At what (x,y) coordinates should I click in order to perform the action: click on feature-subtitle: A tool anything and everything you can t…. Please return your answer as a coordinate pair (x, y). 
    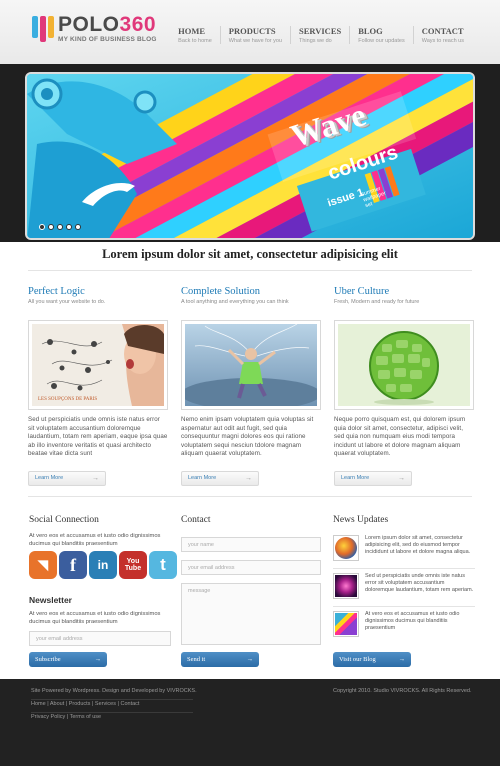
    Looking at the image, I should click on (235, 302).